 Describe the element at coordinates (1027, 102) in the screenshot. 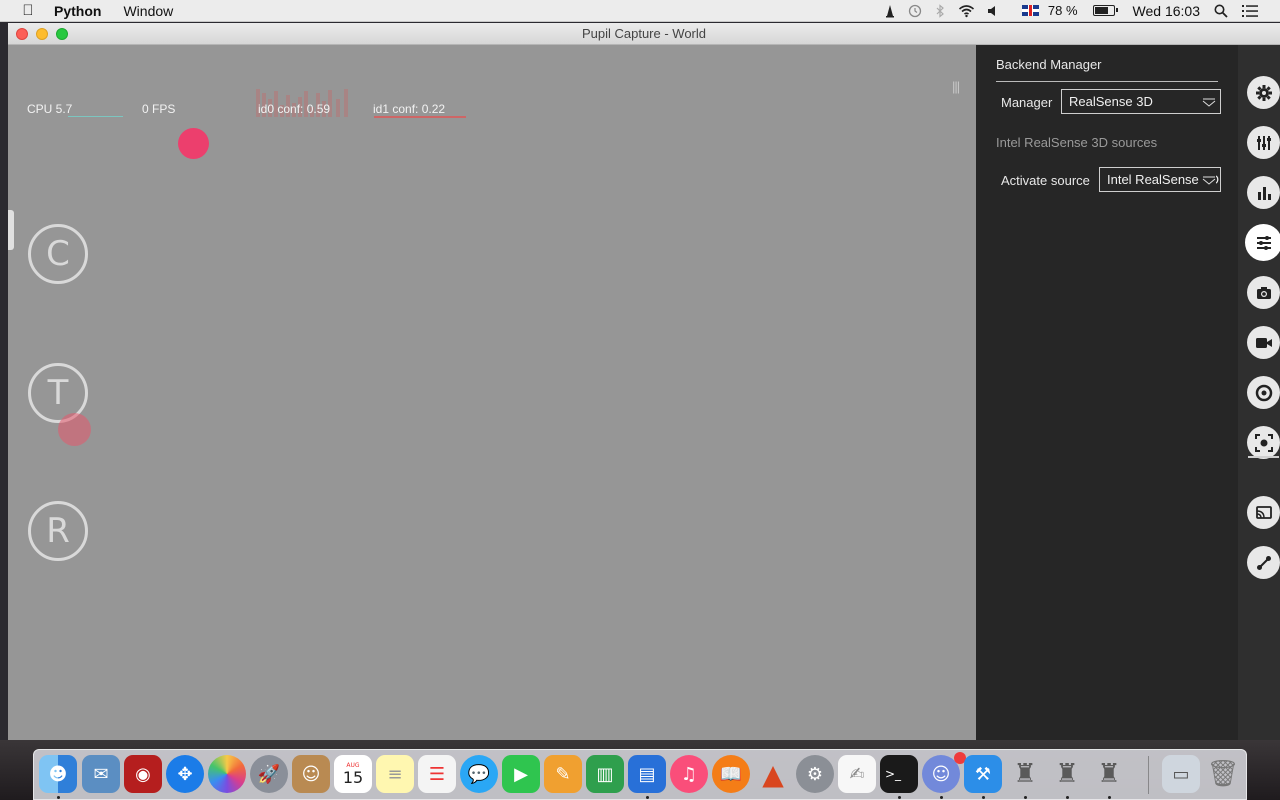

I see `manager-label: Manager` at that location.